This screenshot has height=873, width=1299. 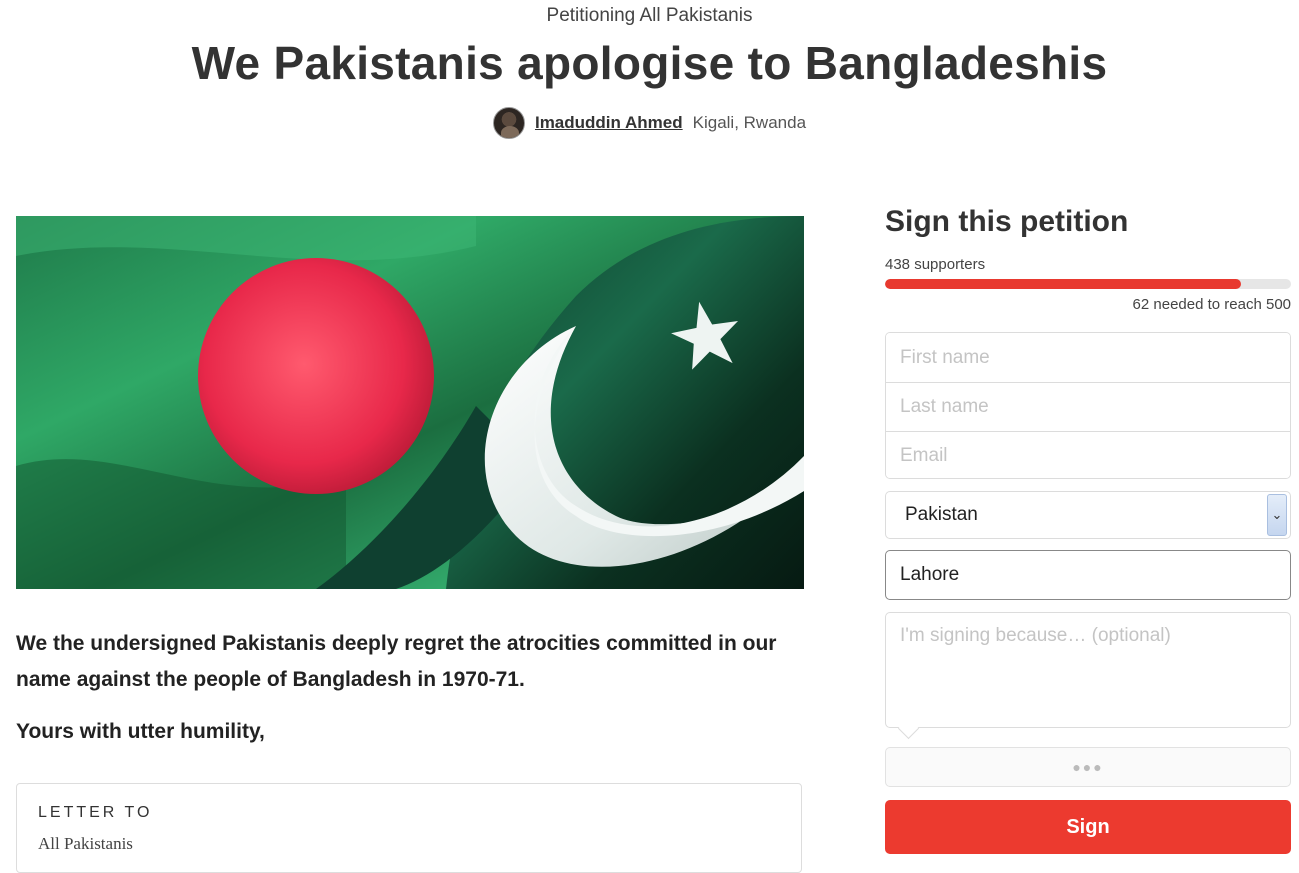 What do you see at coordinates (649, 15) in the screenshot?
I see `petition-target: Petitioning All Pakistanis` at bounding box center [649, 15].